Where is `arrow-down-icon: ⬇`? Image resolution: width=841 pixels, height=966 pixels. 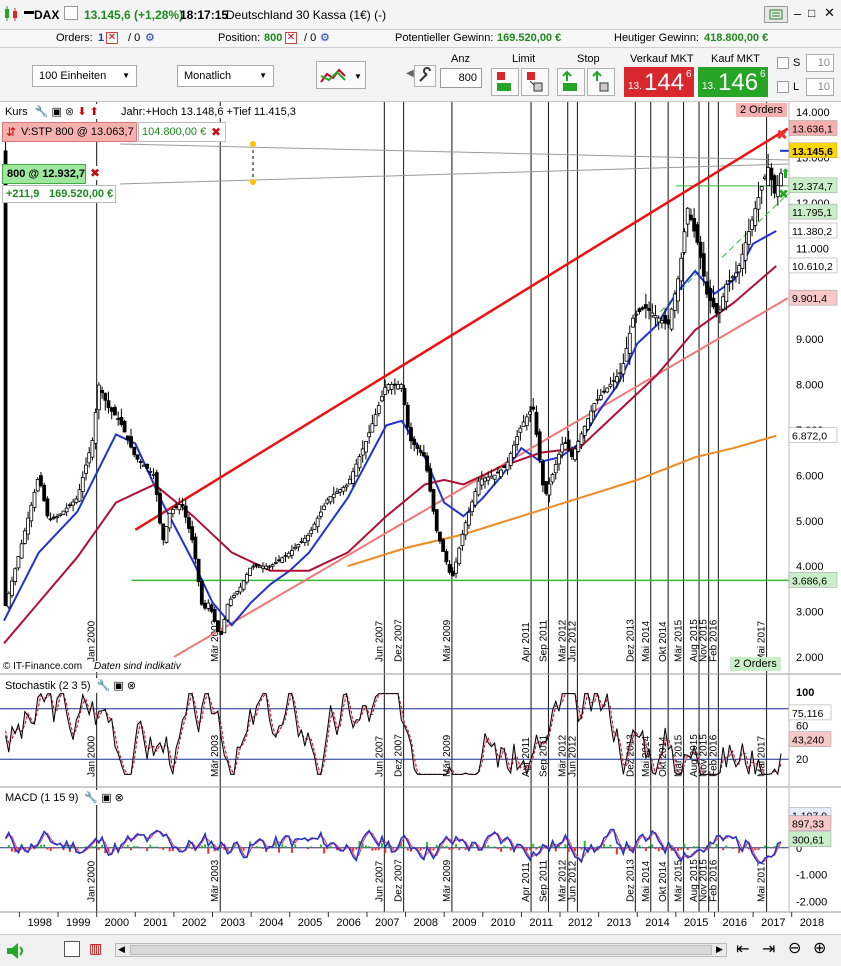
arrow-down-icon: ⬇ is located at coordinates (81, 112).